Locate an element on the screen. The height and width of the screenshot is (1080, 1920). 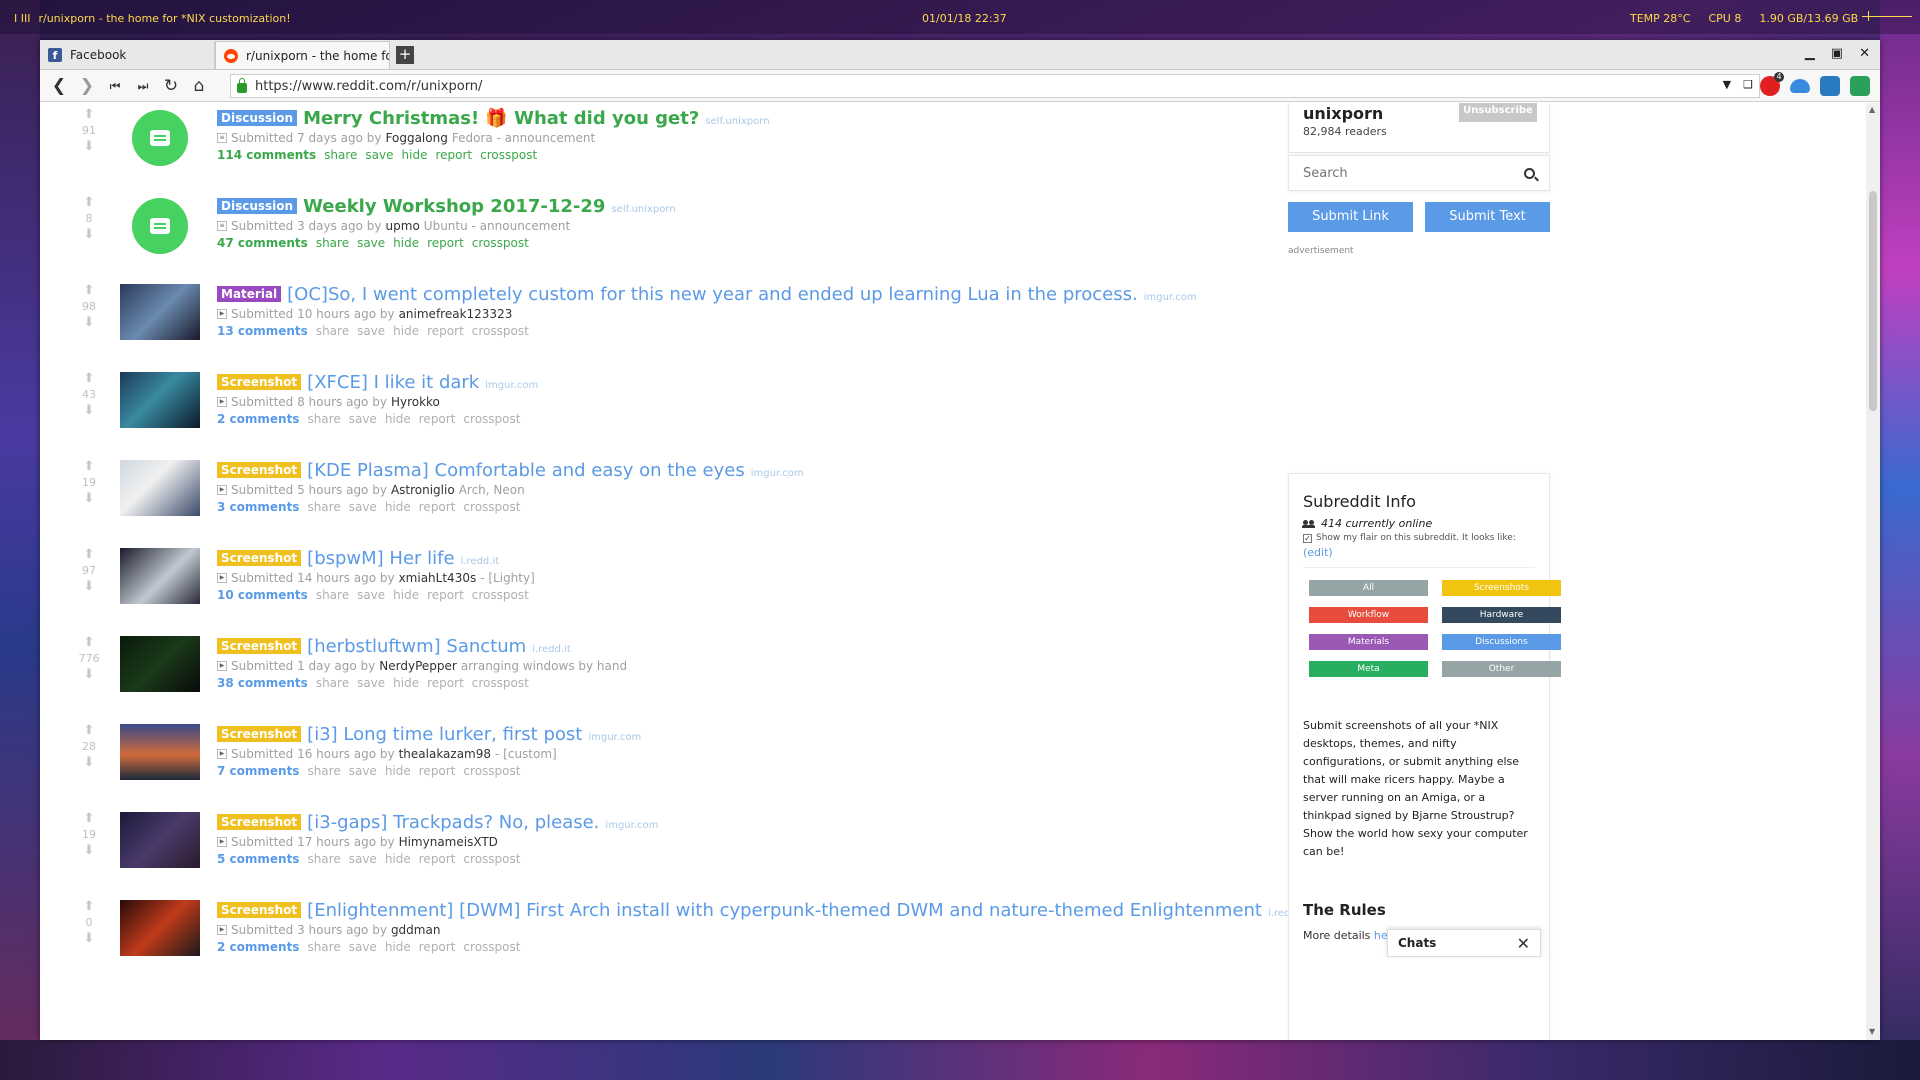
post-title: [herbstluftwm] Sanctum is located at coordinates (416, 646).